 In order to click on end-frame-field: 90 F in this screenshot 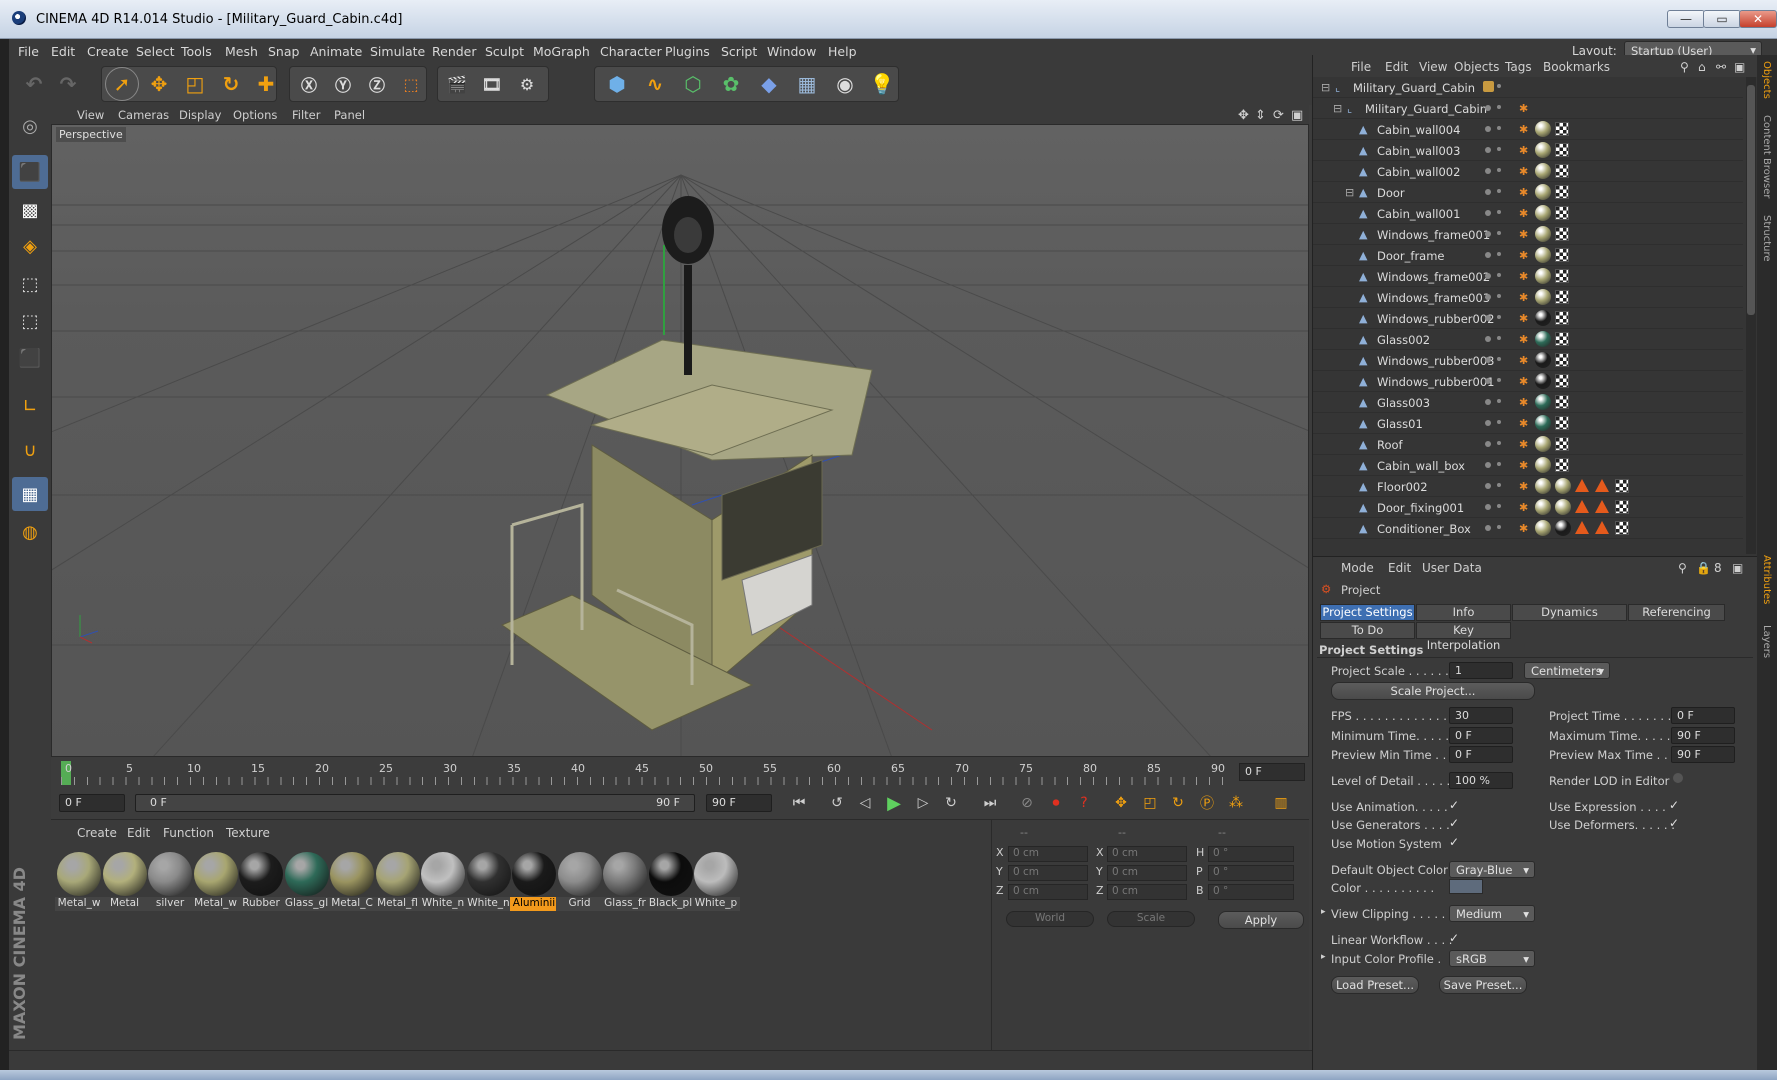, I will do `click(739, 803)`.